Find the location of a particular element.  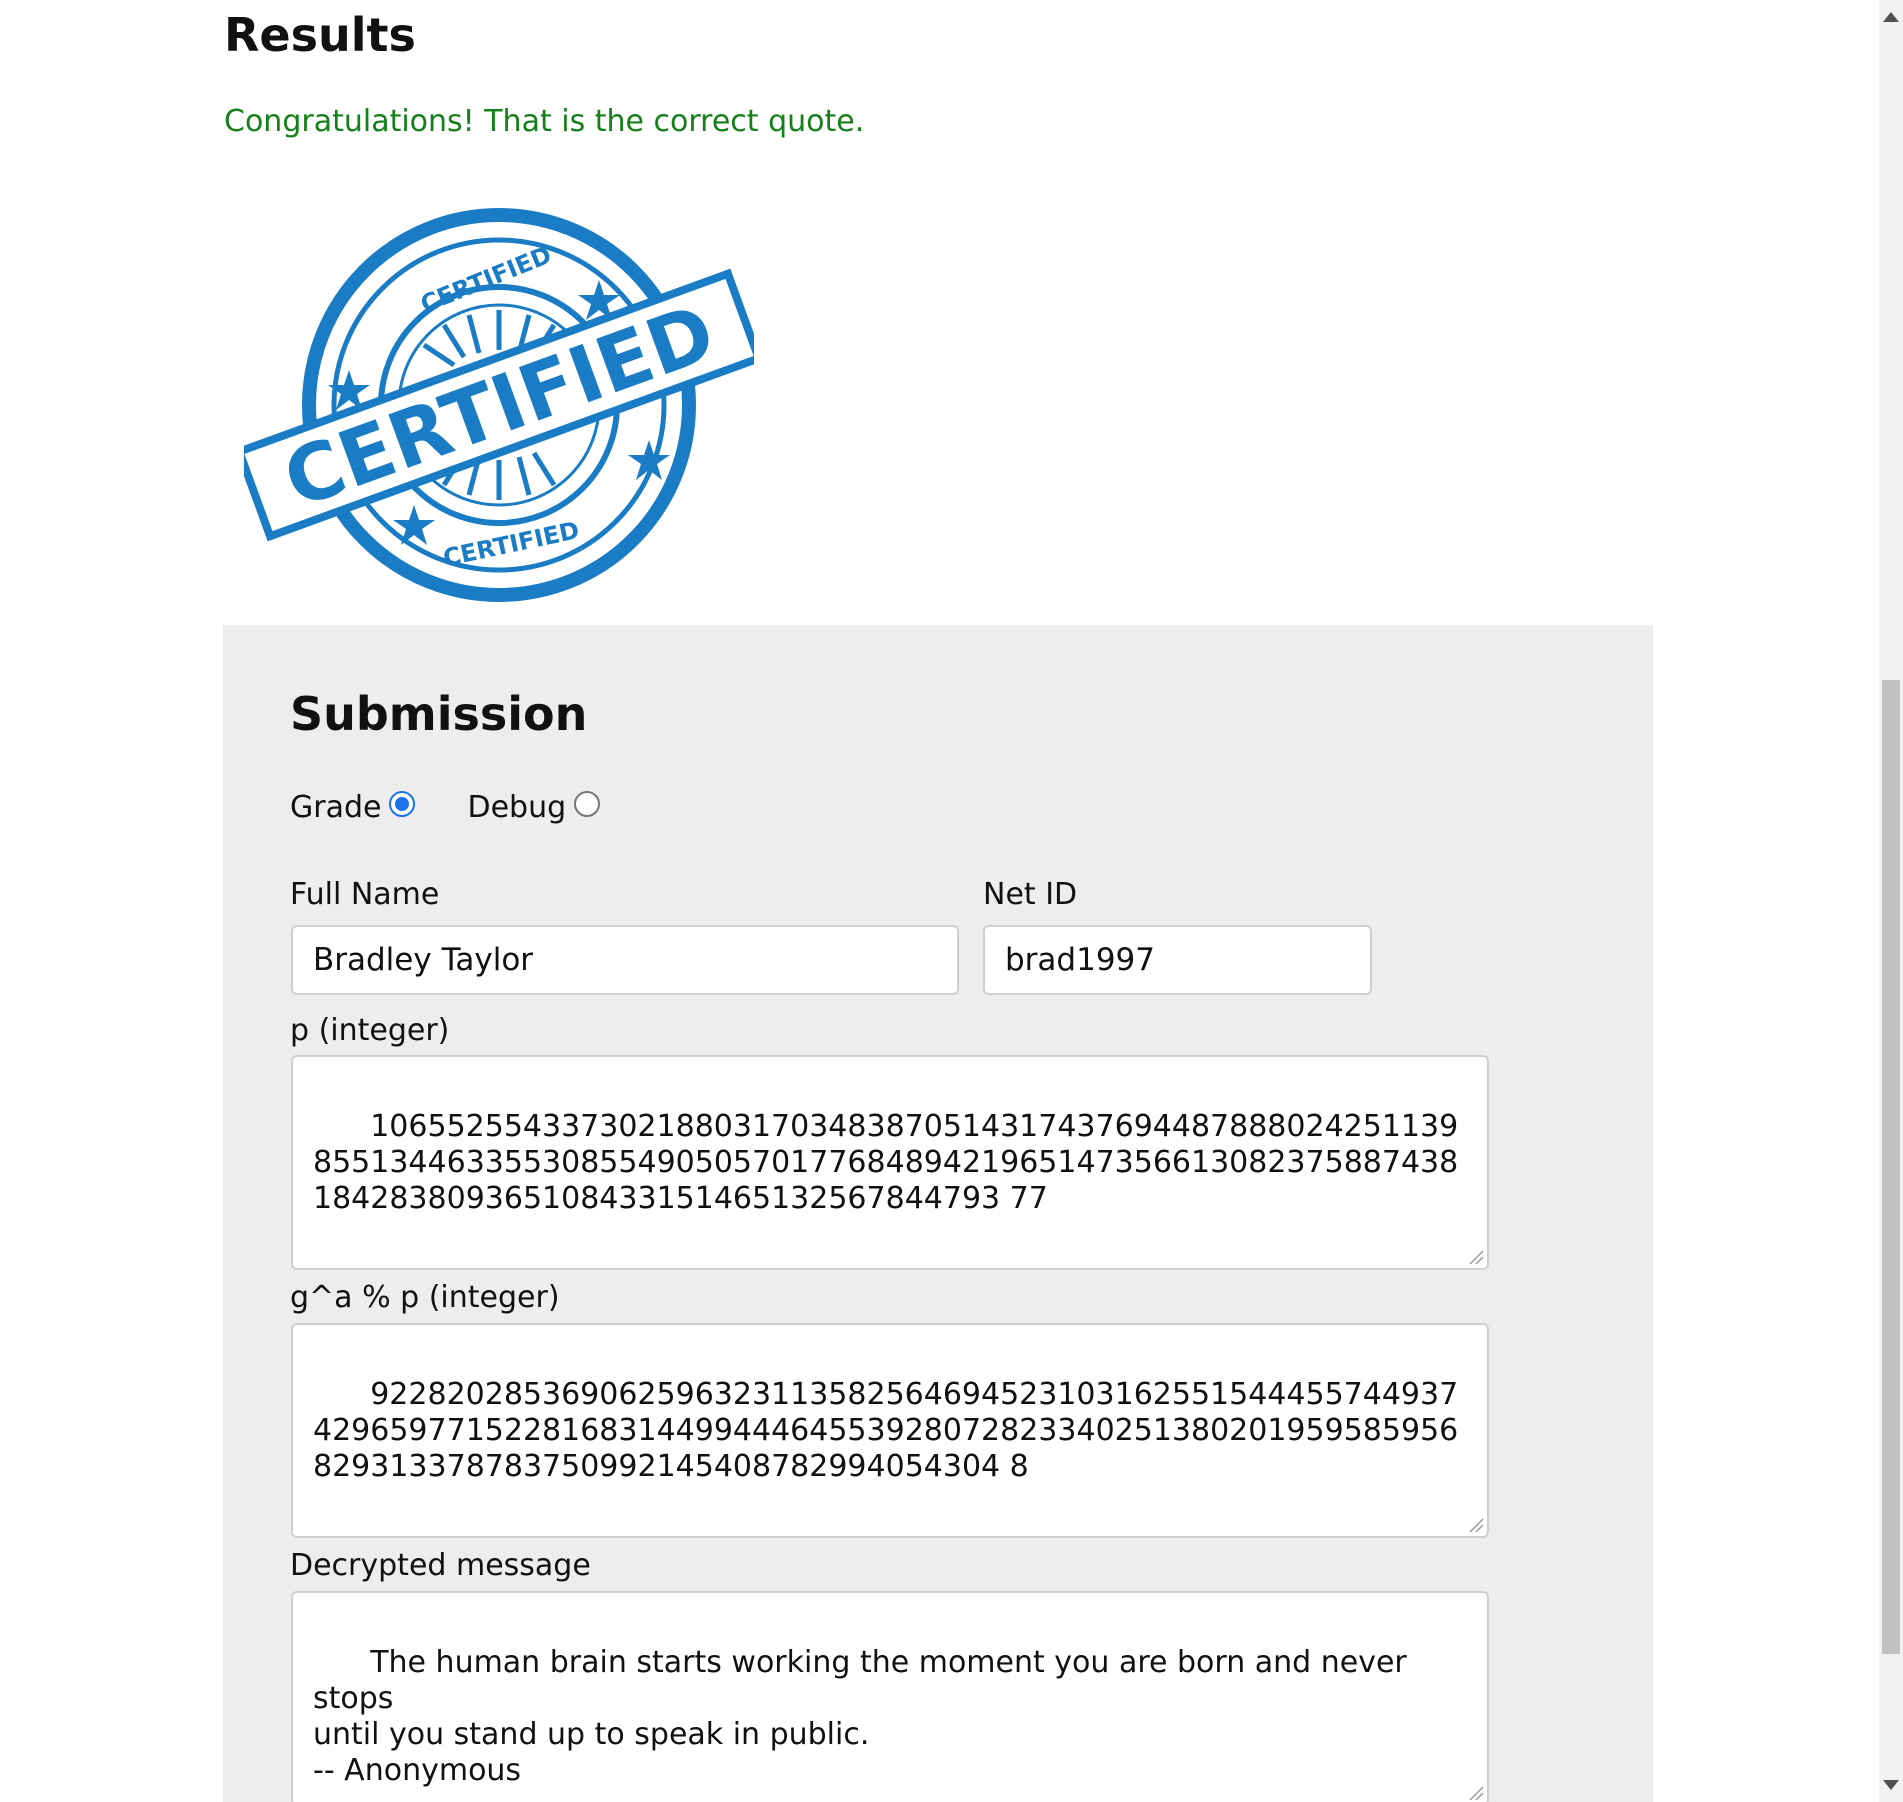

net-id-input: brad1997 is located at coordinates (1177, 960).